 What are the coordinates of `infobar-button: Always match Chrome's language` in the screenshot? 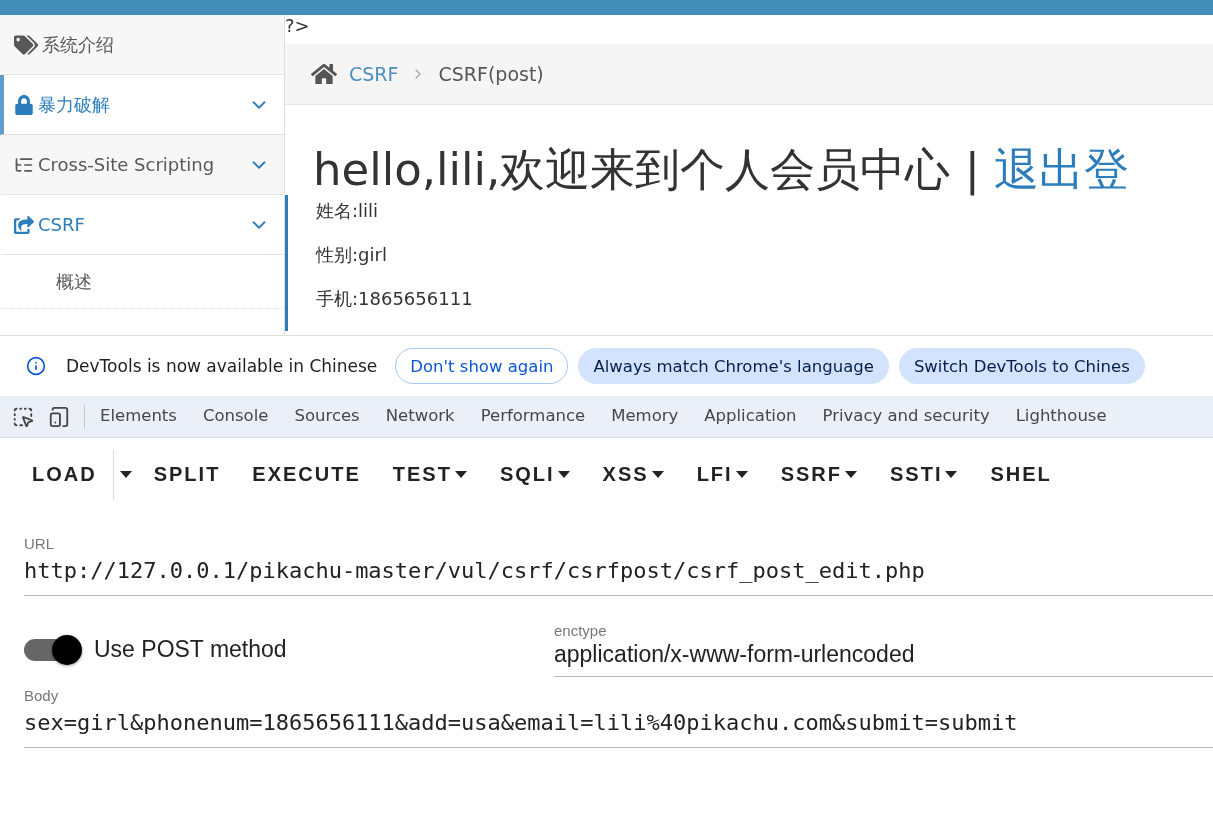 It's located at (733, 366).